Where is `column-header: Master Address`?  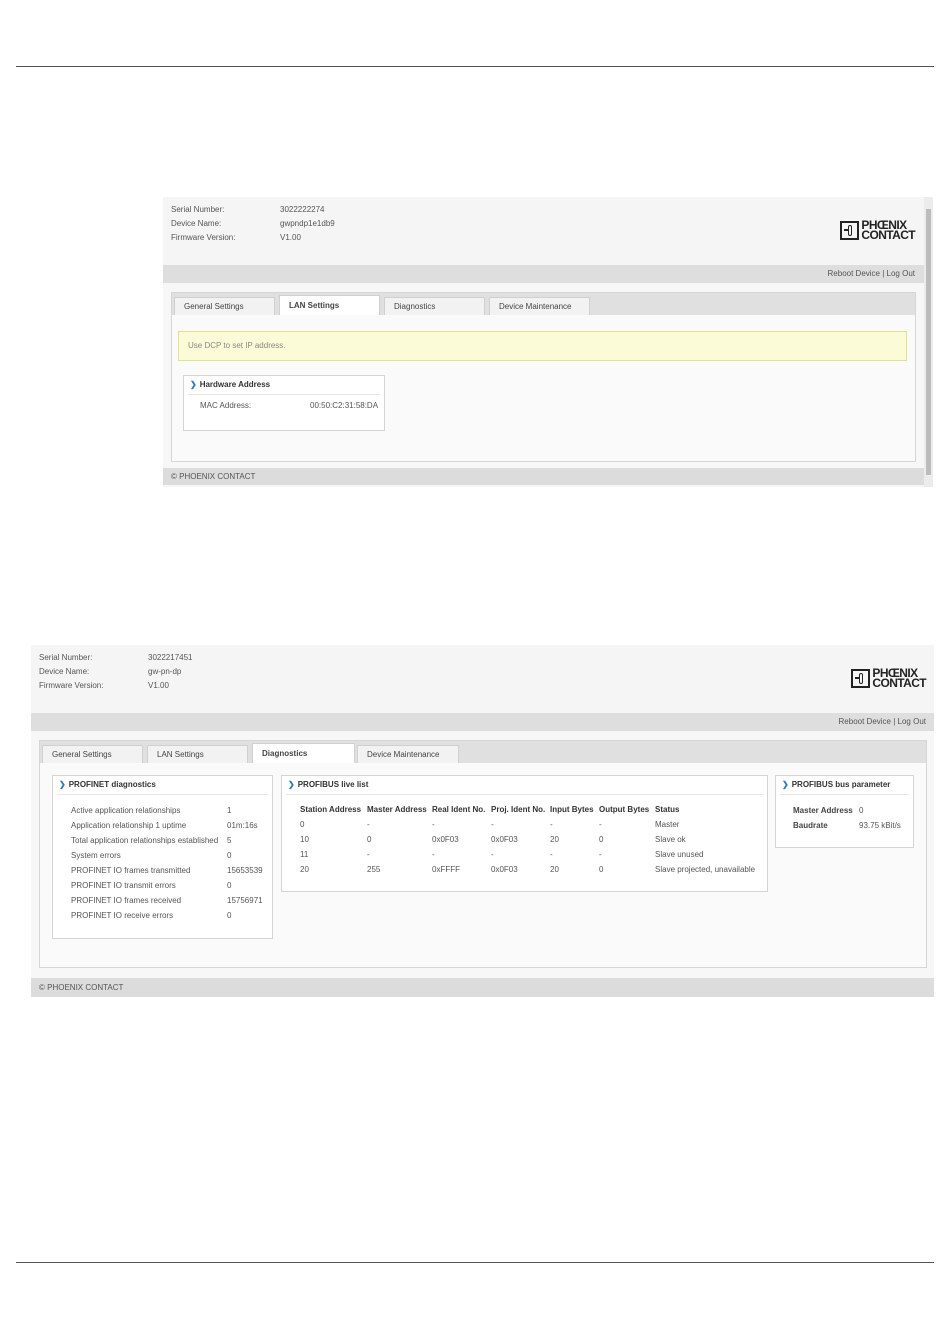
column-header: Master Address is located at coordinates (397, 809).